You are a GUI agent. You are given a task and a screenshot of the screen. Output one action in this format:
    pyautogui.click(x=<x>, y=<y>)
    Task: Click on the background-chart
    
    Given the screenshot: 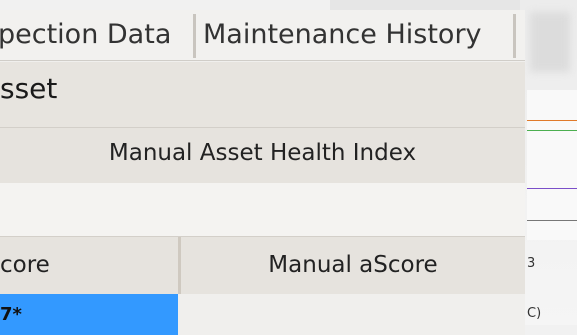 What is the action you would take?
    pyautogui.click(x=552, y=165)
    